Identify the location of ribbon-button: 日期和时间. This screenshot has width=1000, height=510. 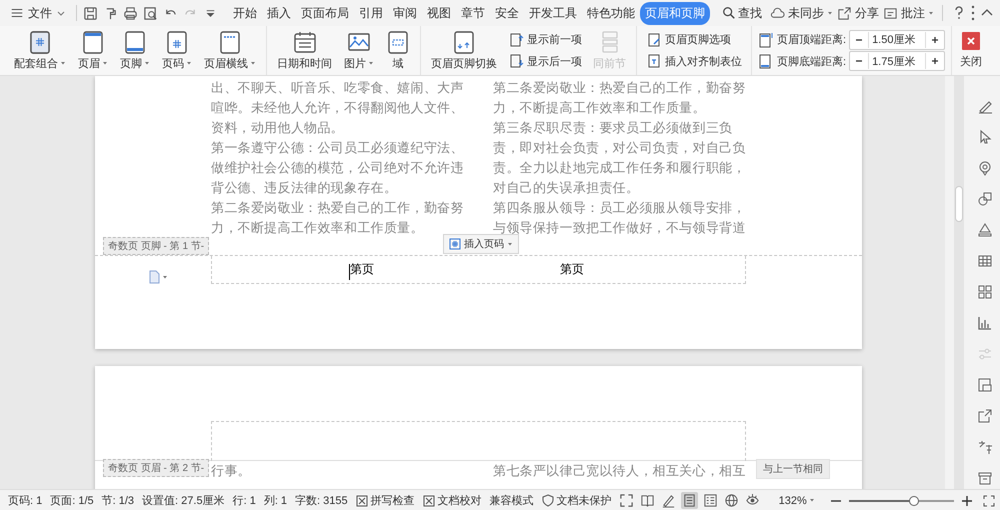
(304, 50).